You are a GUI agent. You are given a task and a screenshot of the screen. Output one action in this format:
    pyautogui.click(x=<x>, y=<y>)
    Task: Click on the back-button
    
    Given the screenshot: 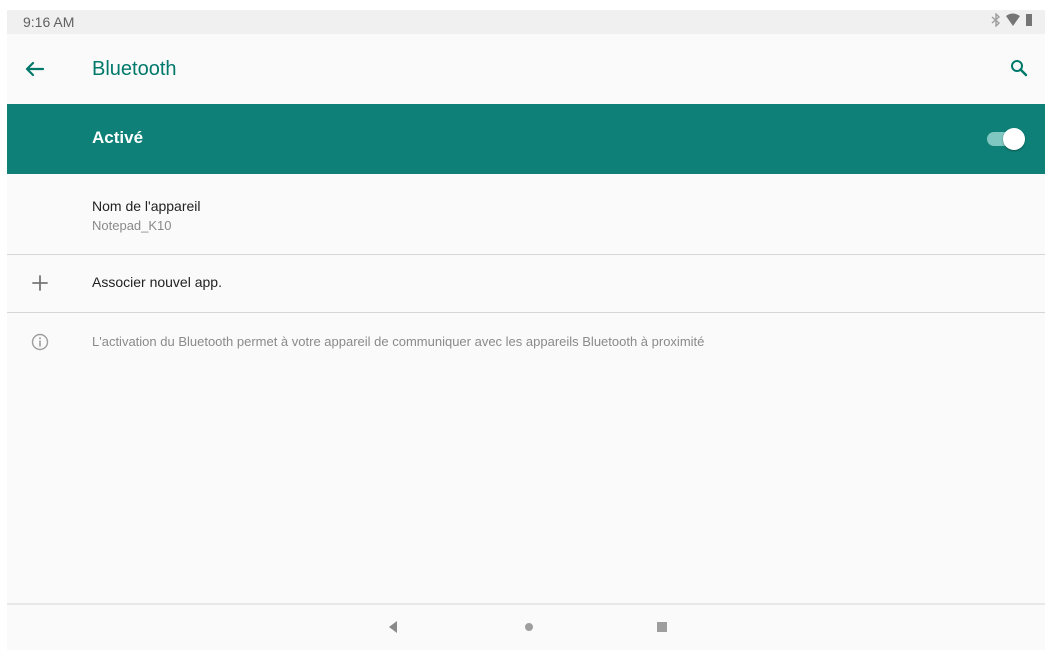 What is the action you would take?
    pyautogui.click(x=35, y=69)
    